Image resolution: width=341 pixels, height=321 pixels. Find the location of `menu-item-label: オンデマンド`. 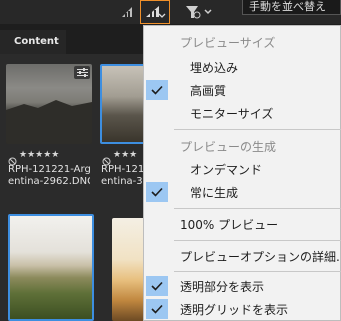

menu-item-label: オンデマンド is located at coordinates (226, 170).